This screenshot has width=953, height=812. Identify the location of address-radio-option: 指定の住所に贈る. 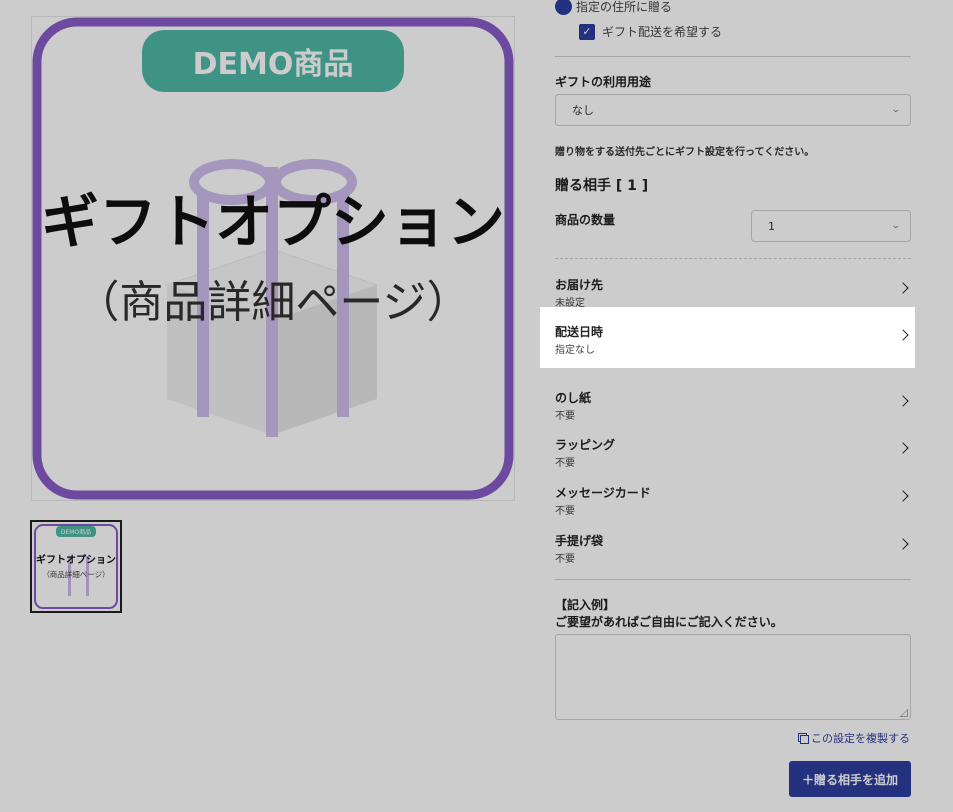
(613, 8).